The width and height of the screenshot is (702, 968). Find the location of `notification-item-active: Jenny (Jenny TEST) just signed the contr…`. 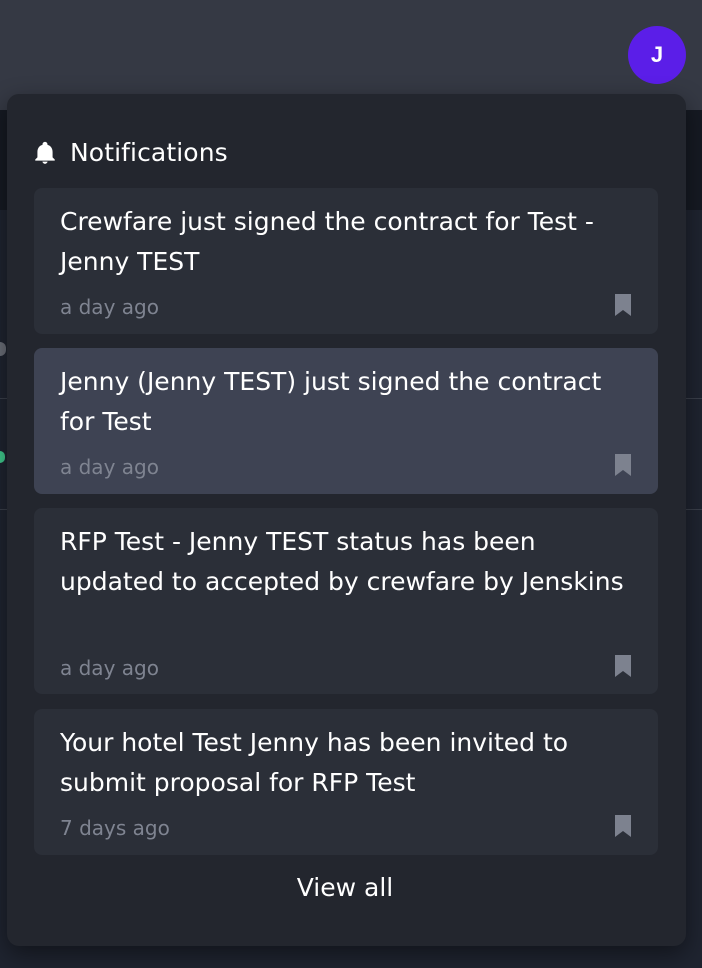

notification-item-active: Jenny (Jenny TEST) just signed the contr… is located at coordinates (346, 421).